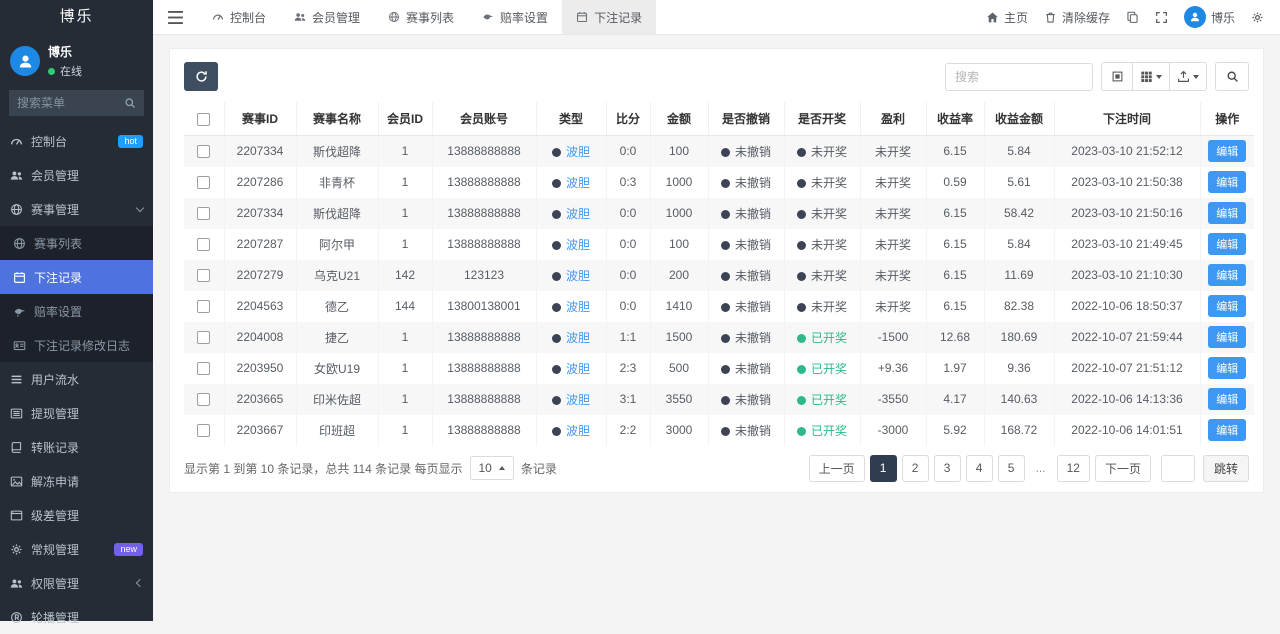  I want to click on user-avatar, so click(25, 61).